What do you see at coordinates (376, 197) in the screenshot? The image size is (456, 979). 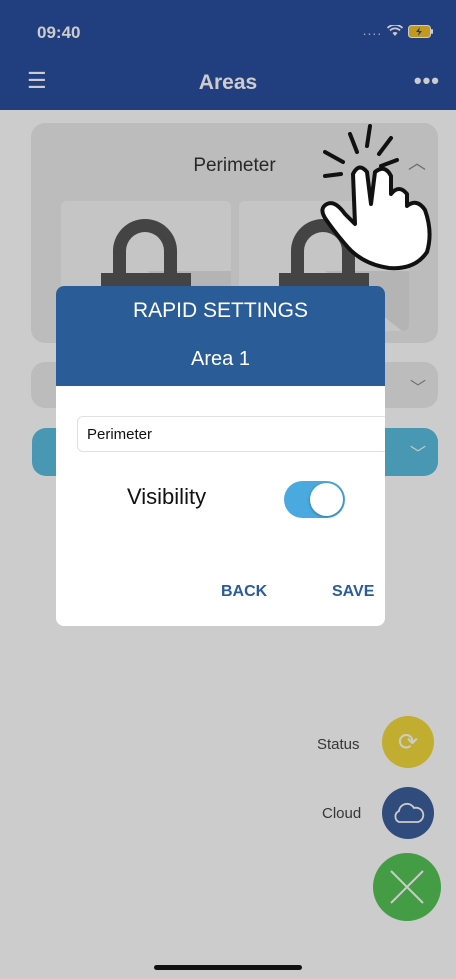 I see `tap-gesture-hand-icon` at bounding box center [376, 197].